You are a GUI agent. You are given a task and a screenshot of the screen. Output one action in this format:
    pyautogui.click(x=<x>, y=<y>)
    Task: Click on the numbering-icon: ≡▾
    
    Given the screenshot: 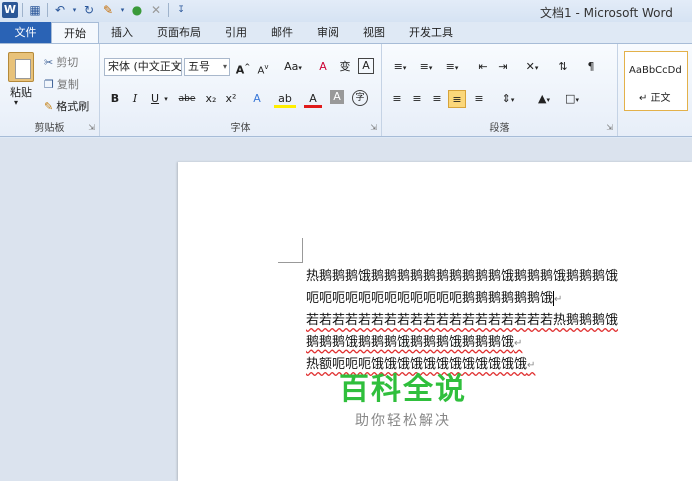 What is the action you would take?
    pyautogui.click(x=426, y=67)
    